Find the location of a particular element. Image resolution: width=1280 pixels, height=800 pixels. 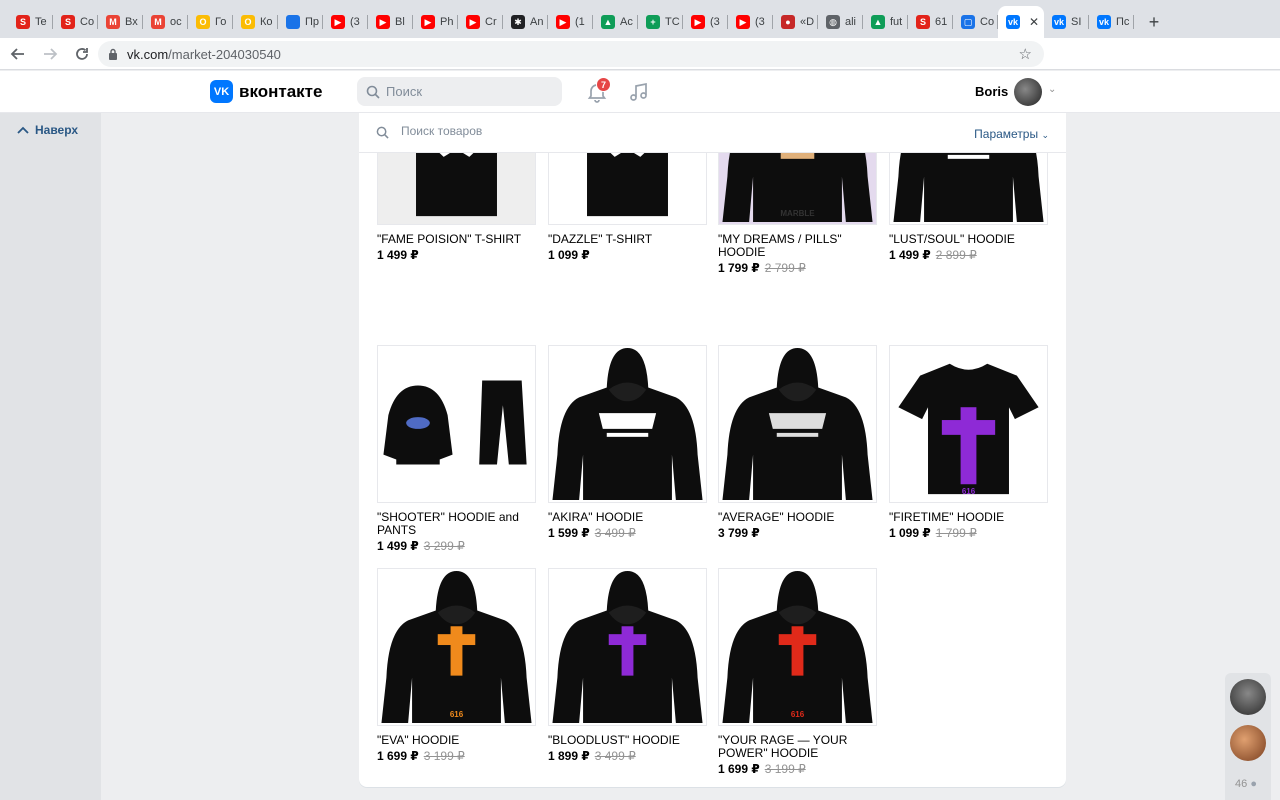

browser-tab: ▲ Ac is located at coordinates (615, 22).